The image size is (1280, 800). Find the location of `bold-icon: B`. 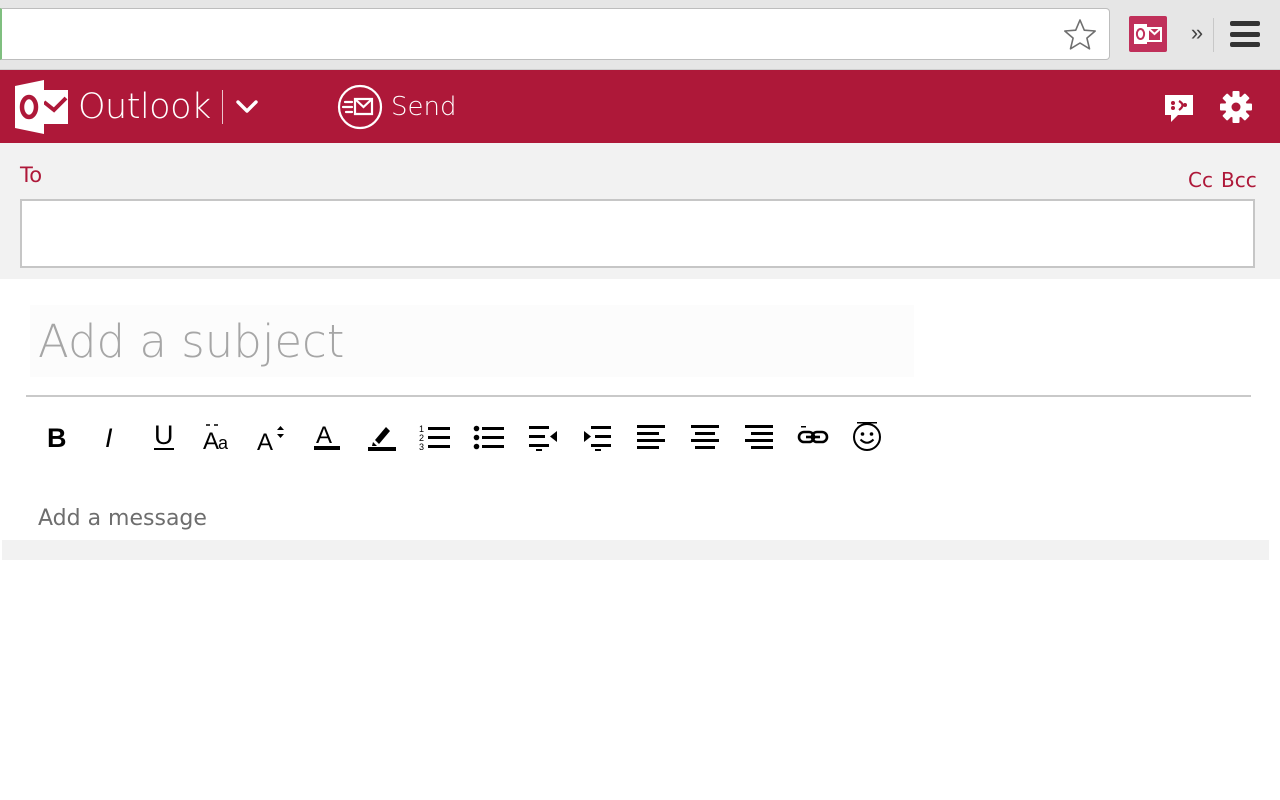

bold-icon: B is located at coordinates (57, 437).